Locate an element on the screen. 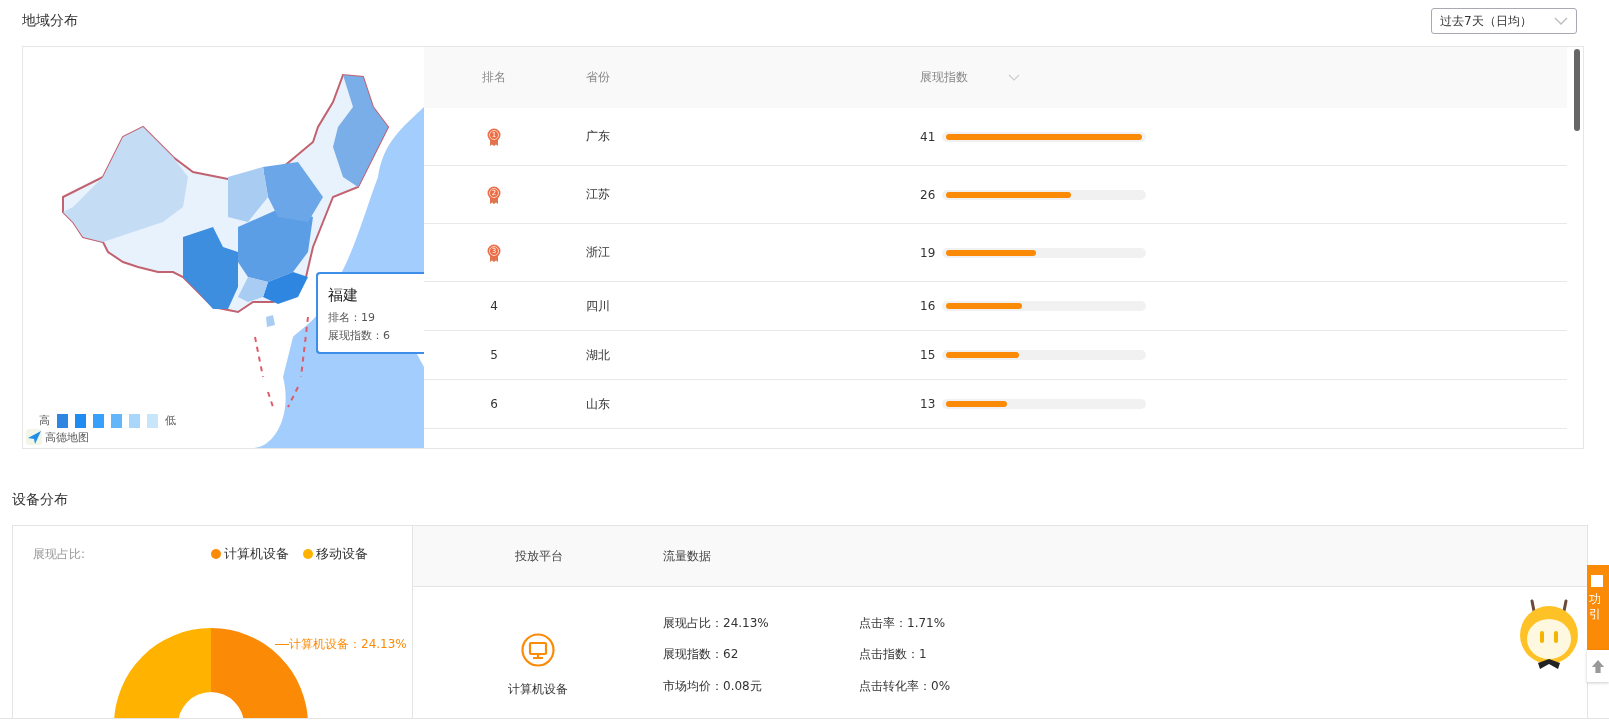 This screenshot has height=726, width=1609. province-name: 湖北 is located at coordinates (598, 355).